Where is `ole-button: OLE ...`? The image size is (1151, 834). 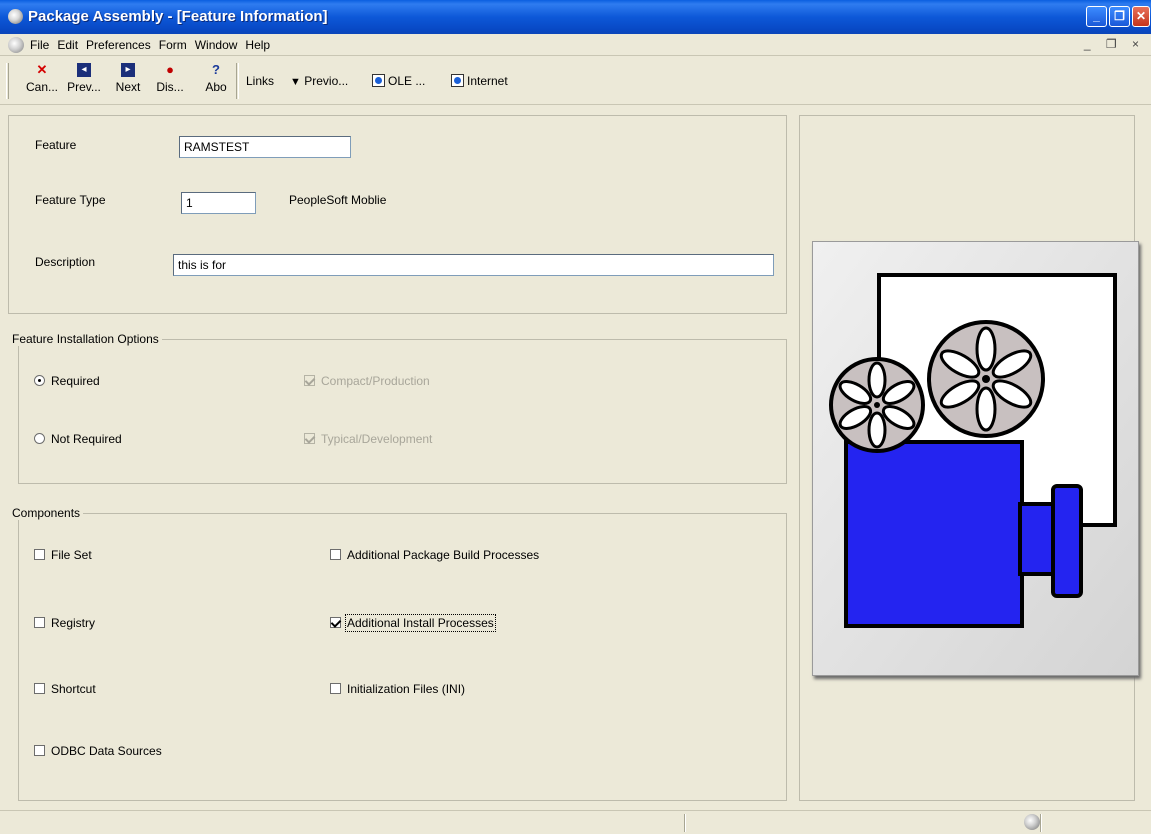
ole-button: OLE ... is located at coordinates (398, 81).